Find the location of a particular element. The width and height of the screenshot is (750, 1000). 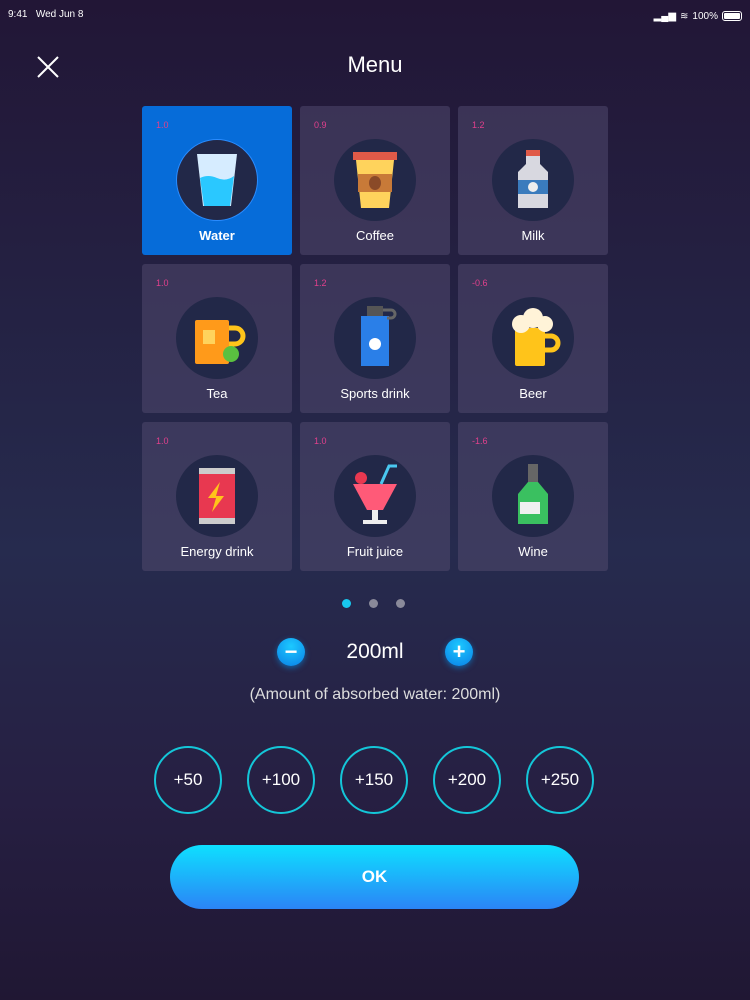

hydration-factor: -1.6 is located at coordinates (480, 441).